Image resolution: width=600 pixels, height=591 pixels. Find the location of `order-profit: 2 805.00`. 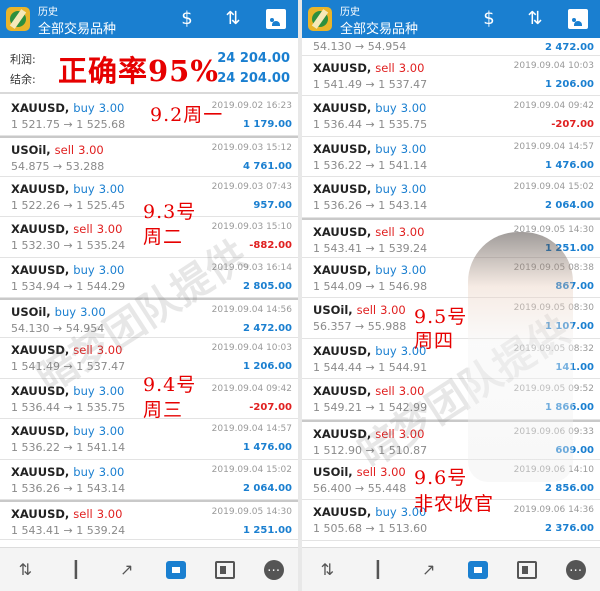

order-profit: 2 805.00 is located at coordinates (267, 286).